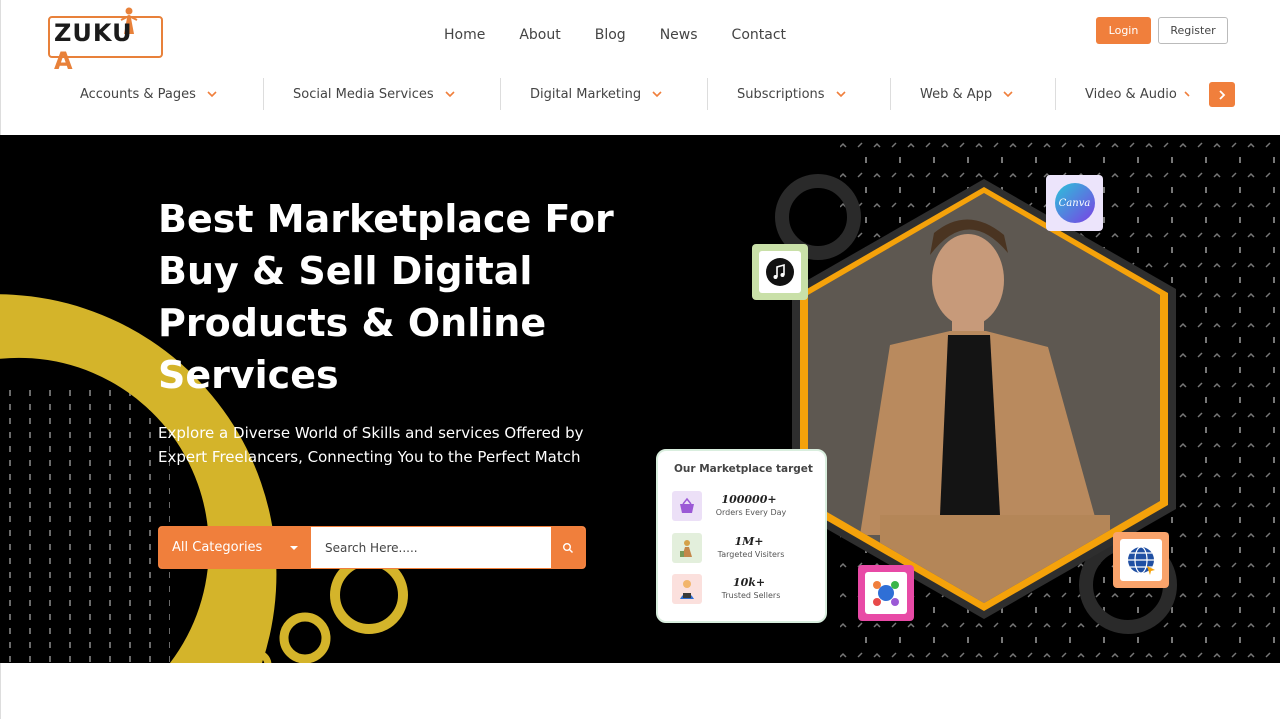 This screenshot has width=1280, height=719. I want to click on music-app-tile, so click(780, 272).